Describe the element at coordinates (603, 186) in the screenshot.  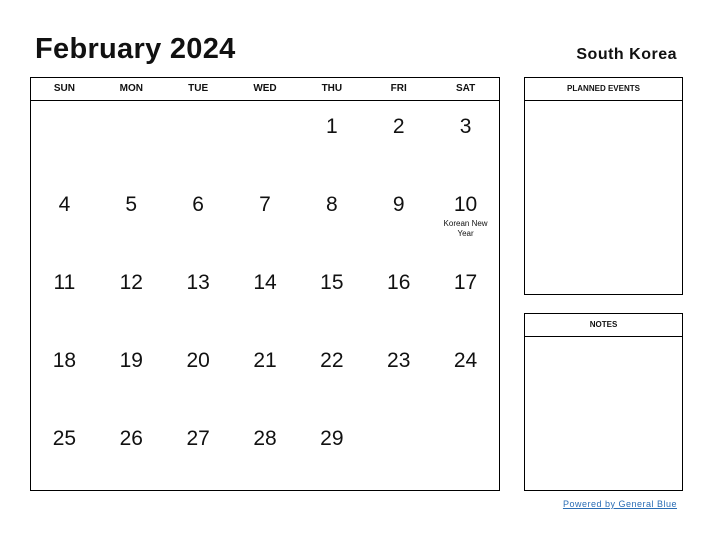
I see `planned-events-panel: PLANNED EVENTS` at that location.